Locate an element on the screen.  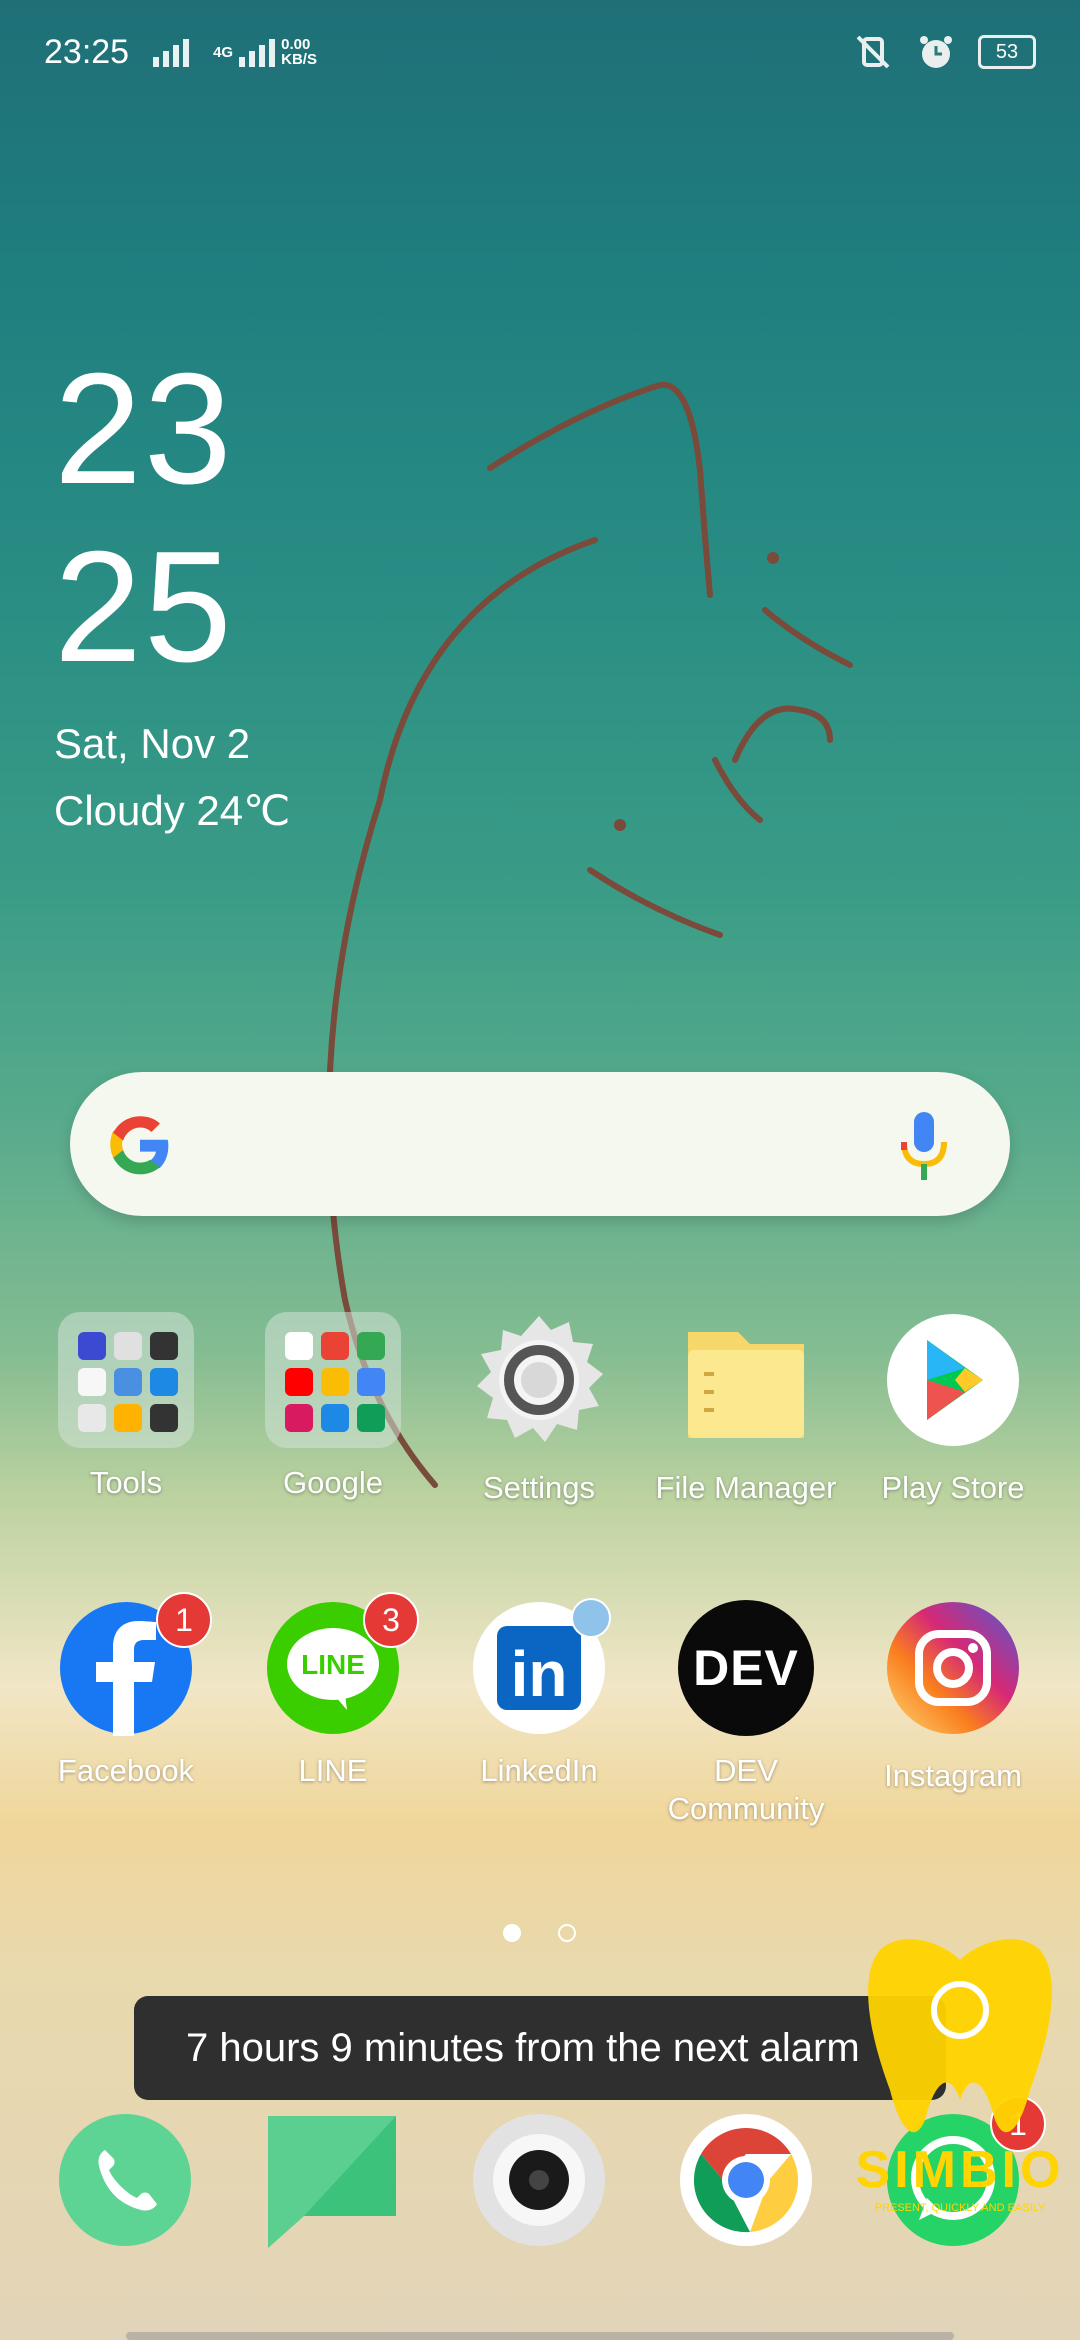
alarm-toast: 7 hours 9 minutes from the next alarm is located at coordinates (540, 2048).